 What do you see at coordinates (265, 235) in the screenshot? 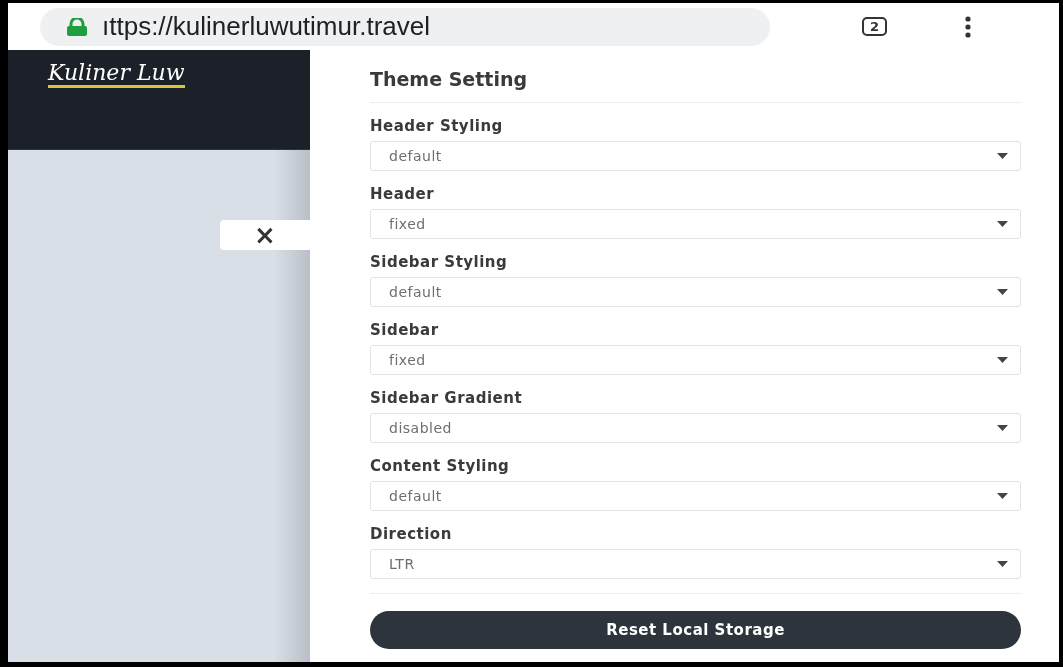
I see `close-button: ×` at bounding box center [265, 235].